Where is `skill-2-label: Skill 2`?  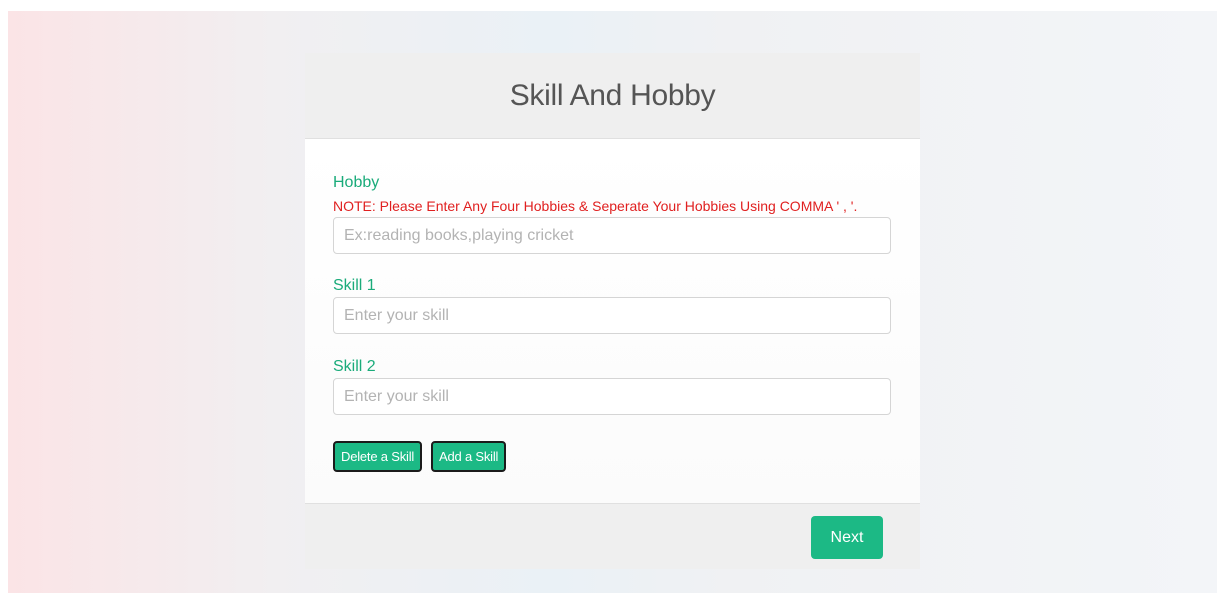
skill-2-label: Skill 2 is located at coordinates (354, 366).